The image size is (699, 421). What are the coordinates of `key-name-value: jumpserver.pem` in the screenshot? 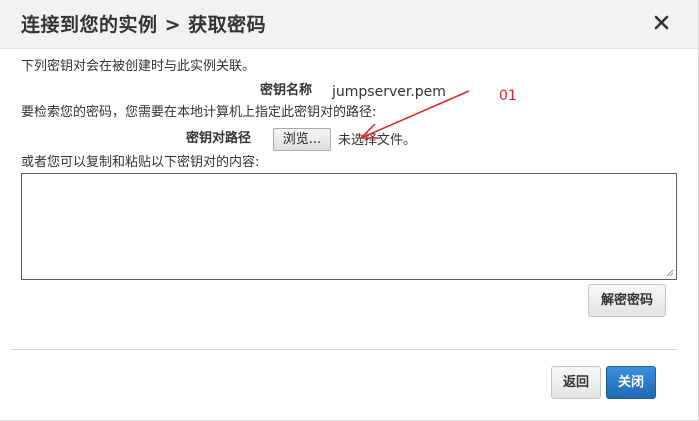 It's located at (389, 92).